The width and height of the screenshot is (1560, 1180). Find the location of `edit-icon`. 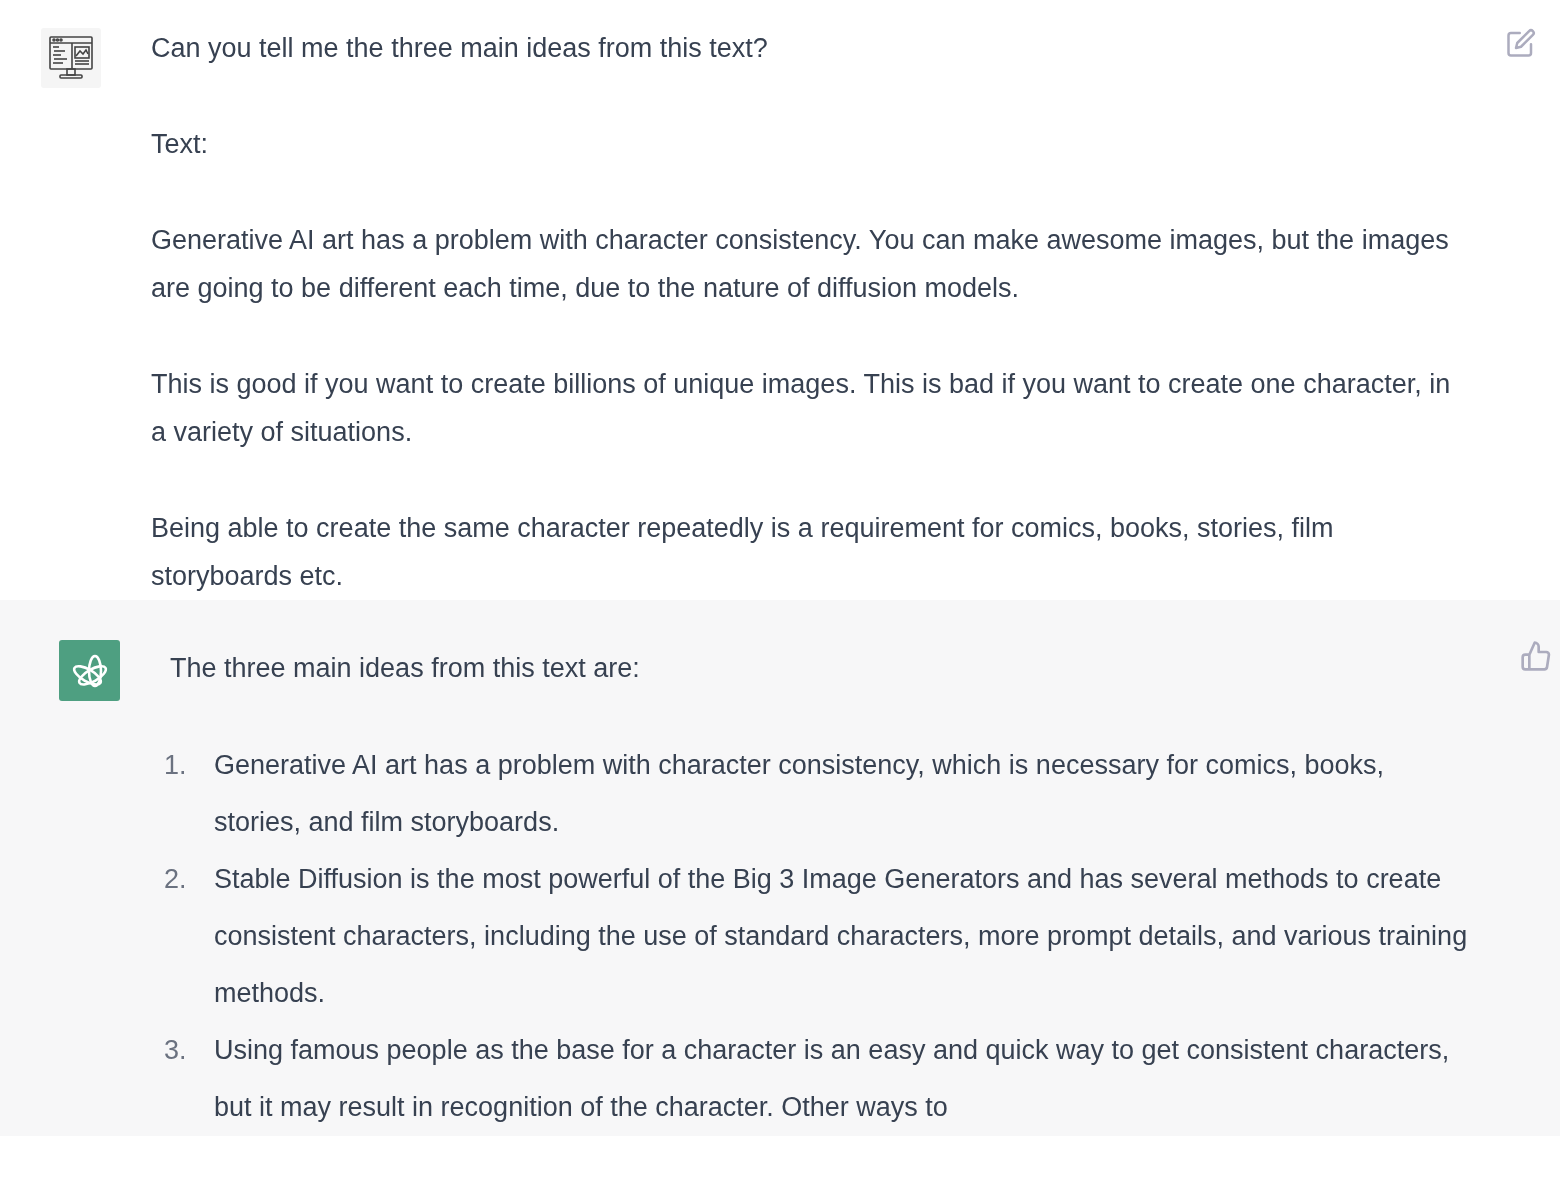

edit-icon is located at coordinates (1521, 43).